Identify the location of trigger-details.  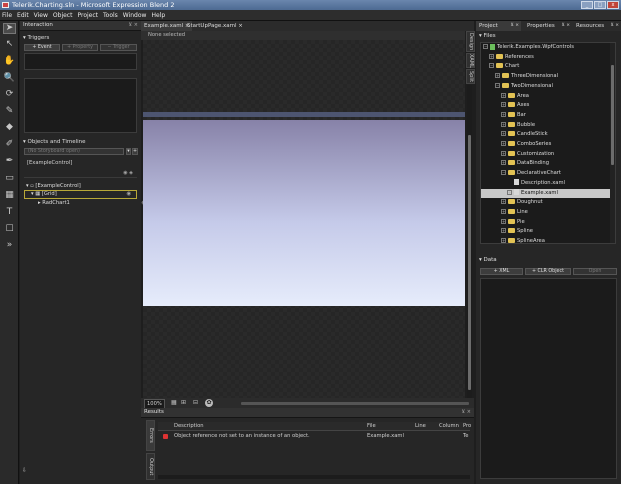
(80, 105).